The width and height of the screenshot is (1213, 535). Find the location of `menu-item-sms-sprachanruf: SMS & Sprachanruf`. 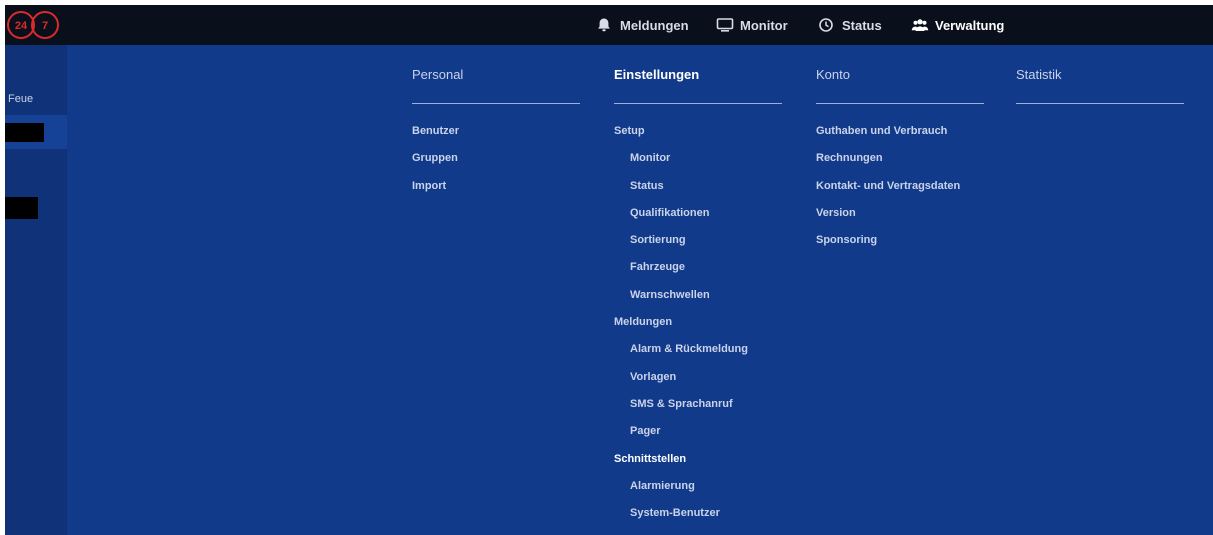

menu-item-sms-sprachanruf: SMS & Sprachanruf is located at coordinates (698, 410).